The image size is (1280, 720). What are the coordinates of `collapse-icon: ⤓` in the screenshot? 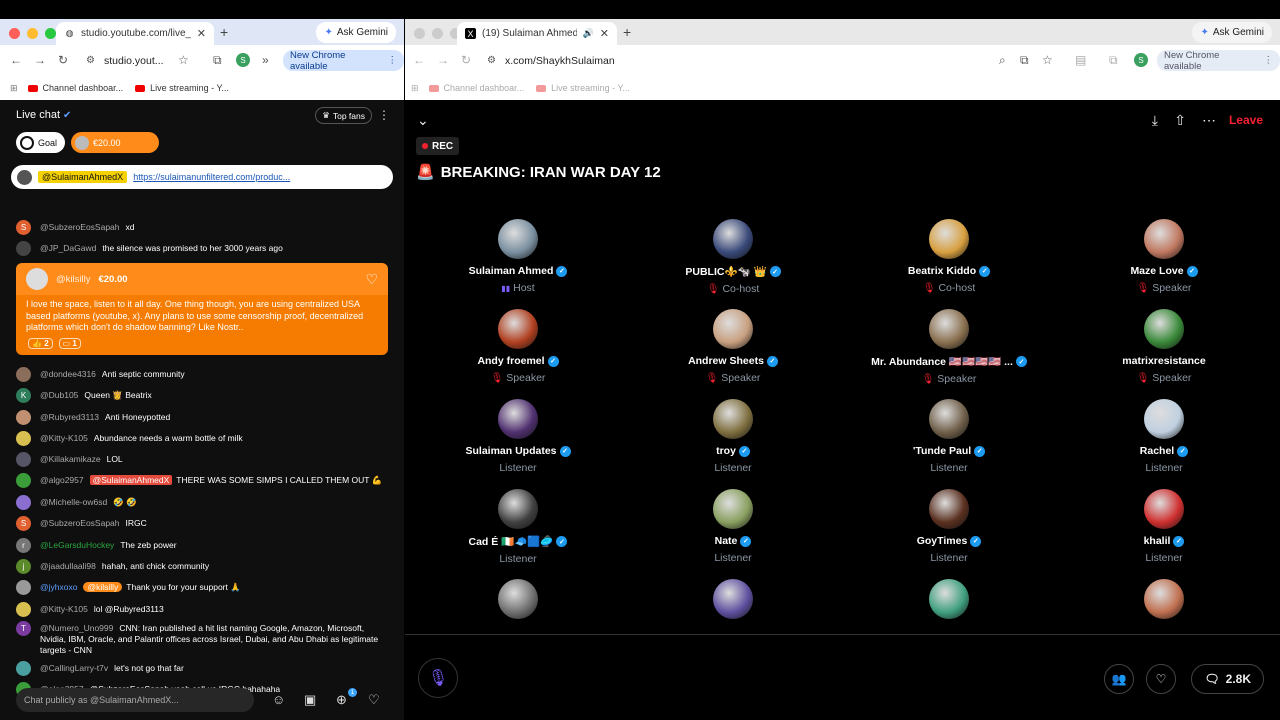 It's located at (1155, 120).